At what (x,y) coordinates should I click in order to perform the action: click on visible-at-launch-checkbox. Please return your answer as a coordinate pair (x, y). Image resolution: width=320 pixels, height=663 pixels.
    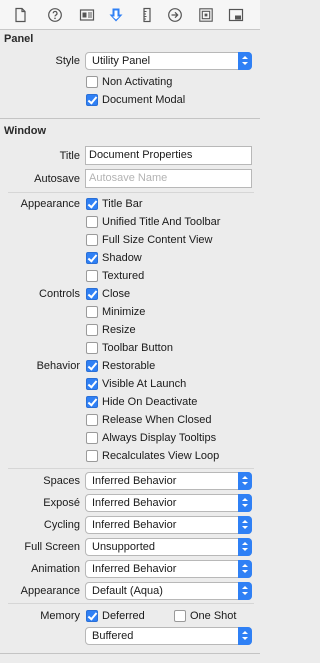
    Looking at the image, I should click on (92, 384).